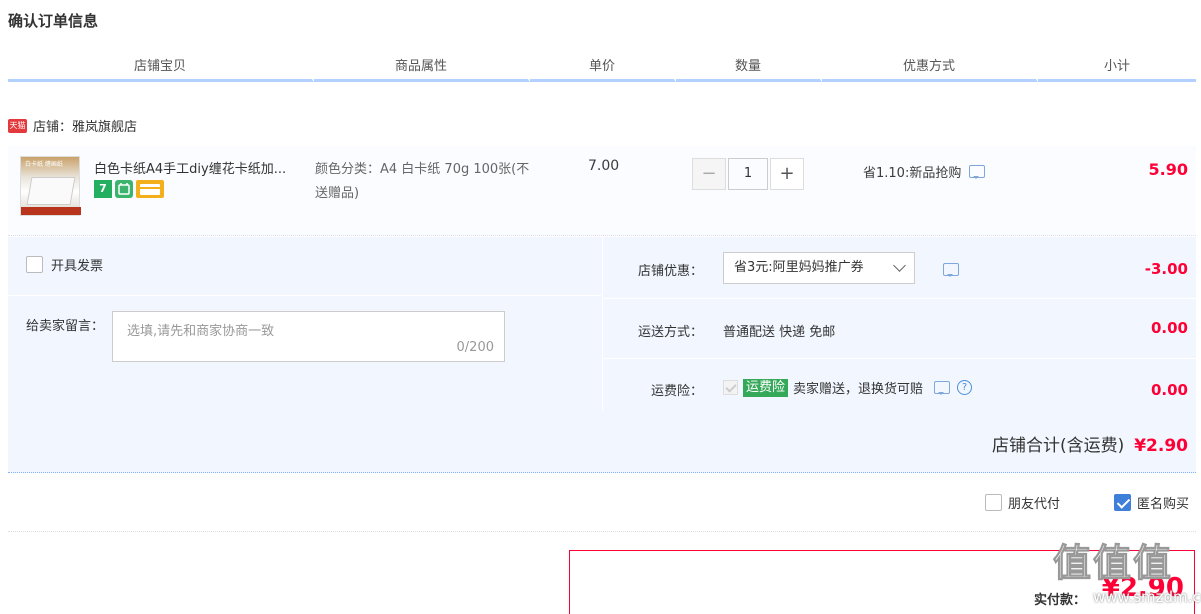 This screenshot has width=1201, height=614. I want to click on item-unit-price: 7.00, so click(604, 166).